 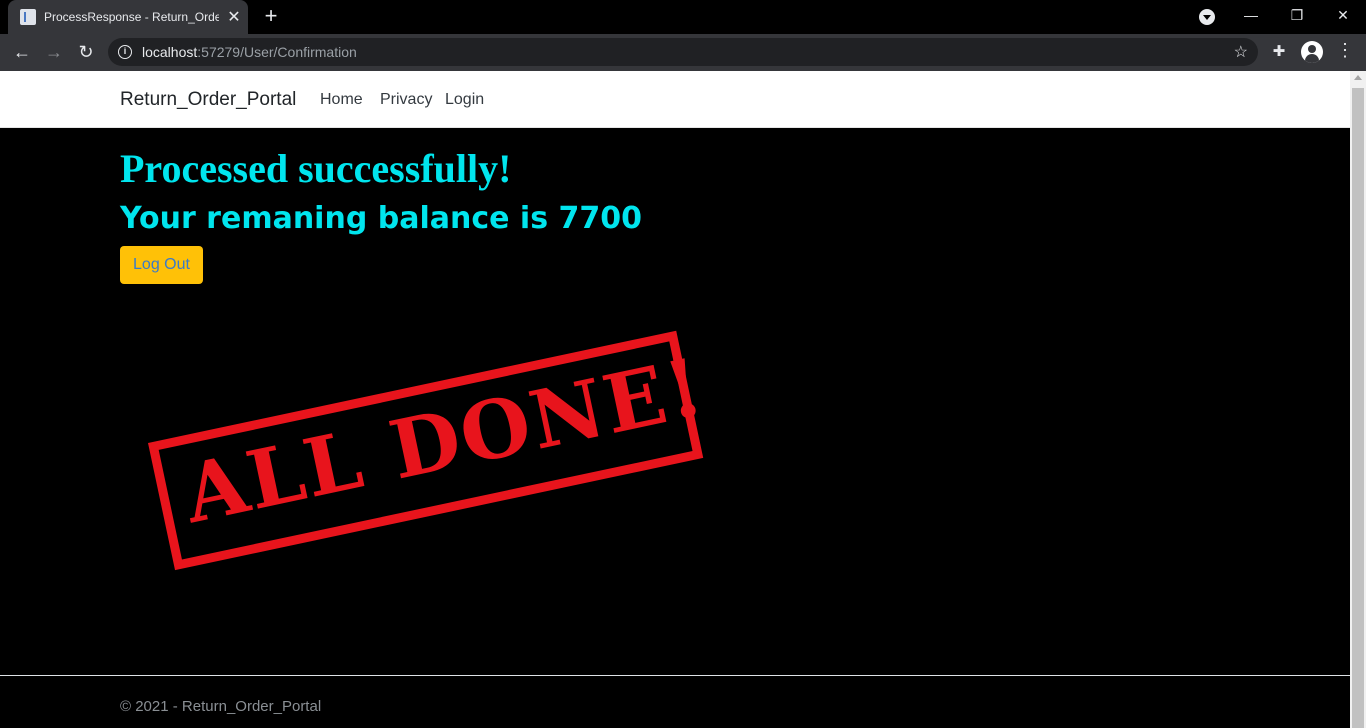 What do you see at coordinates (208, 100) in the screenshot?
I see `site-brand-link: Return_Order_Portal` at bounding box center [208, 100].